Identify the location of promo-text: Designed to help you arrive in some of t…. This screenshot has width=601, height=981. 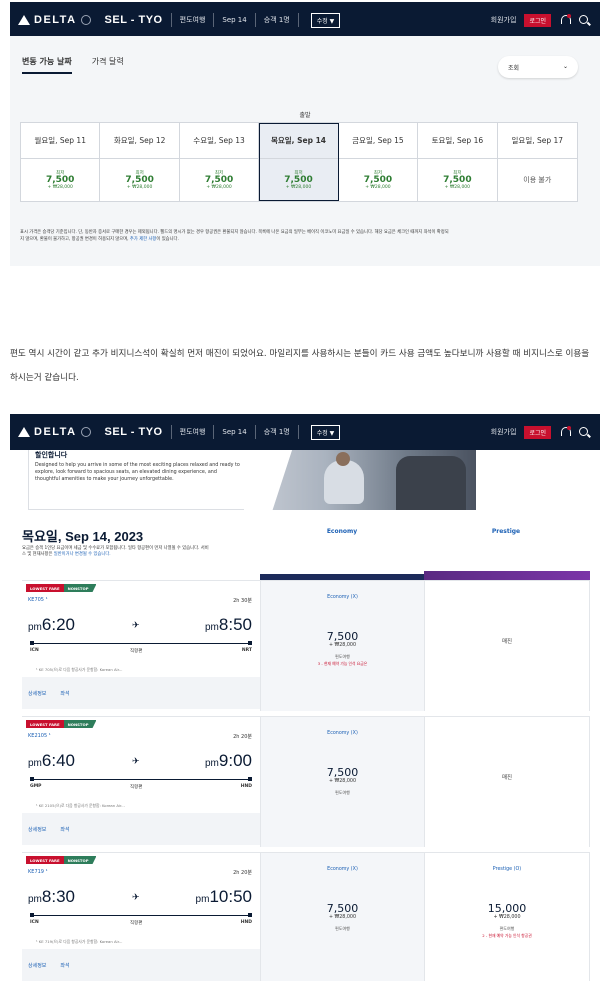
(137, 473).